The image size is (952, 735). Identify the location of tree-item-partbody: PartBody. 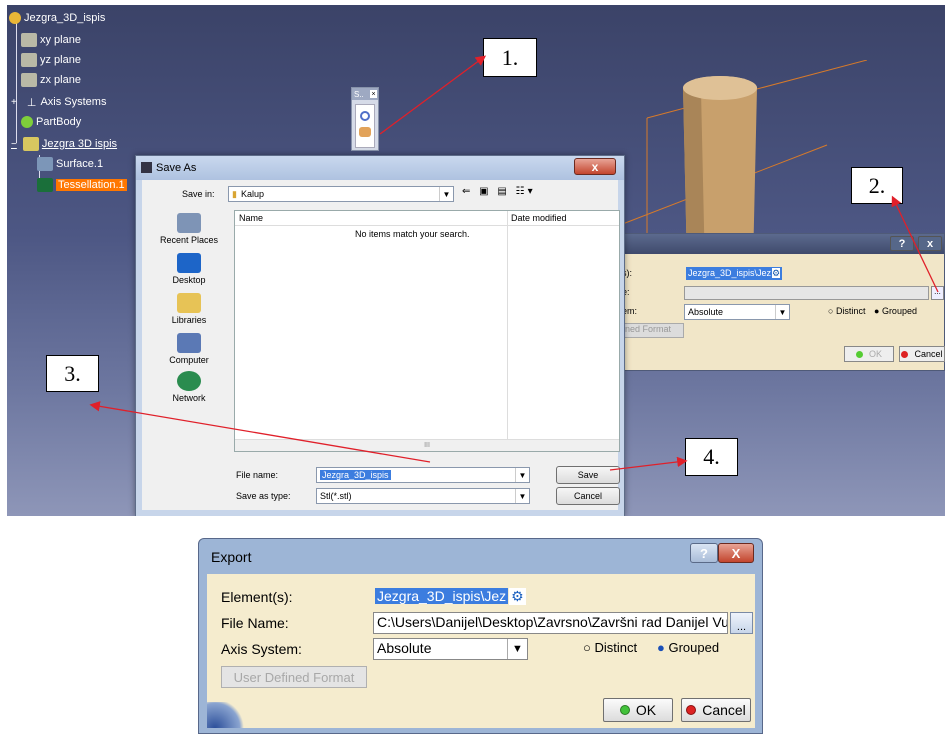
(51, 122).